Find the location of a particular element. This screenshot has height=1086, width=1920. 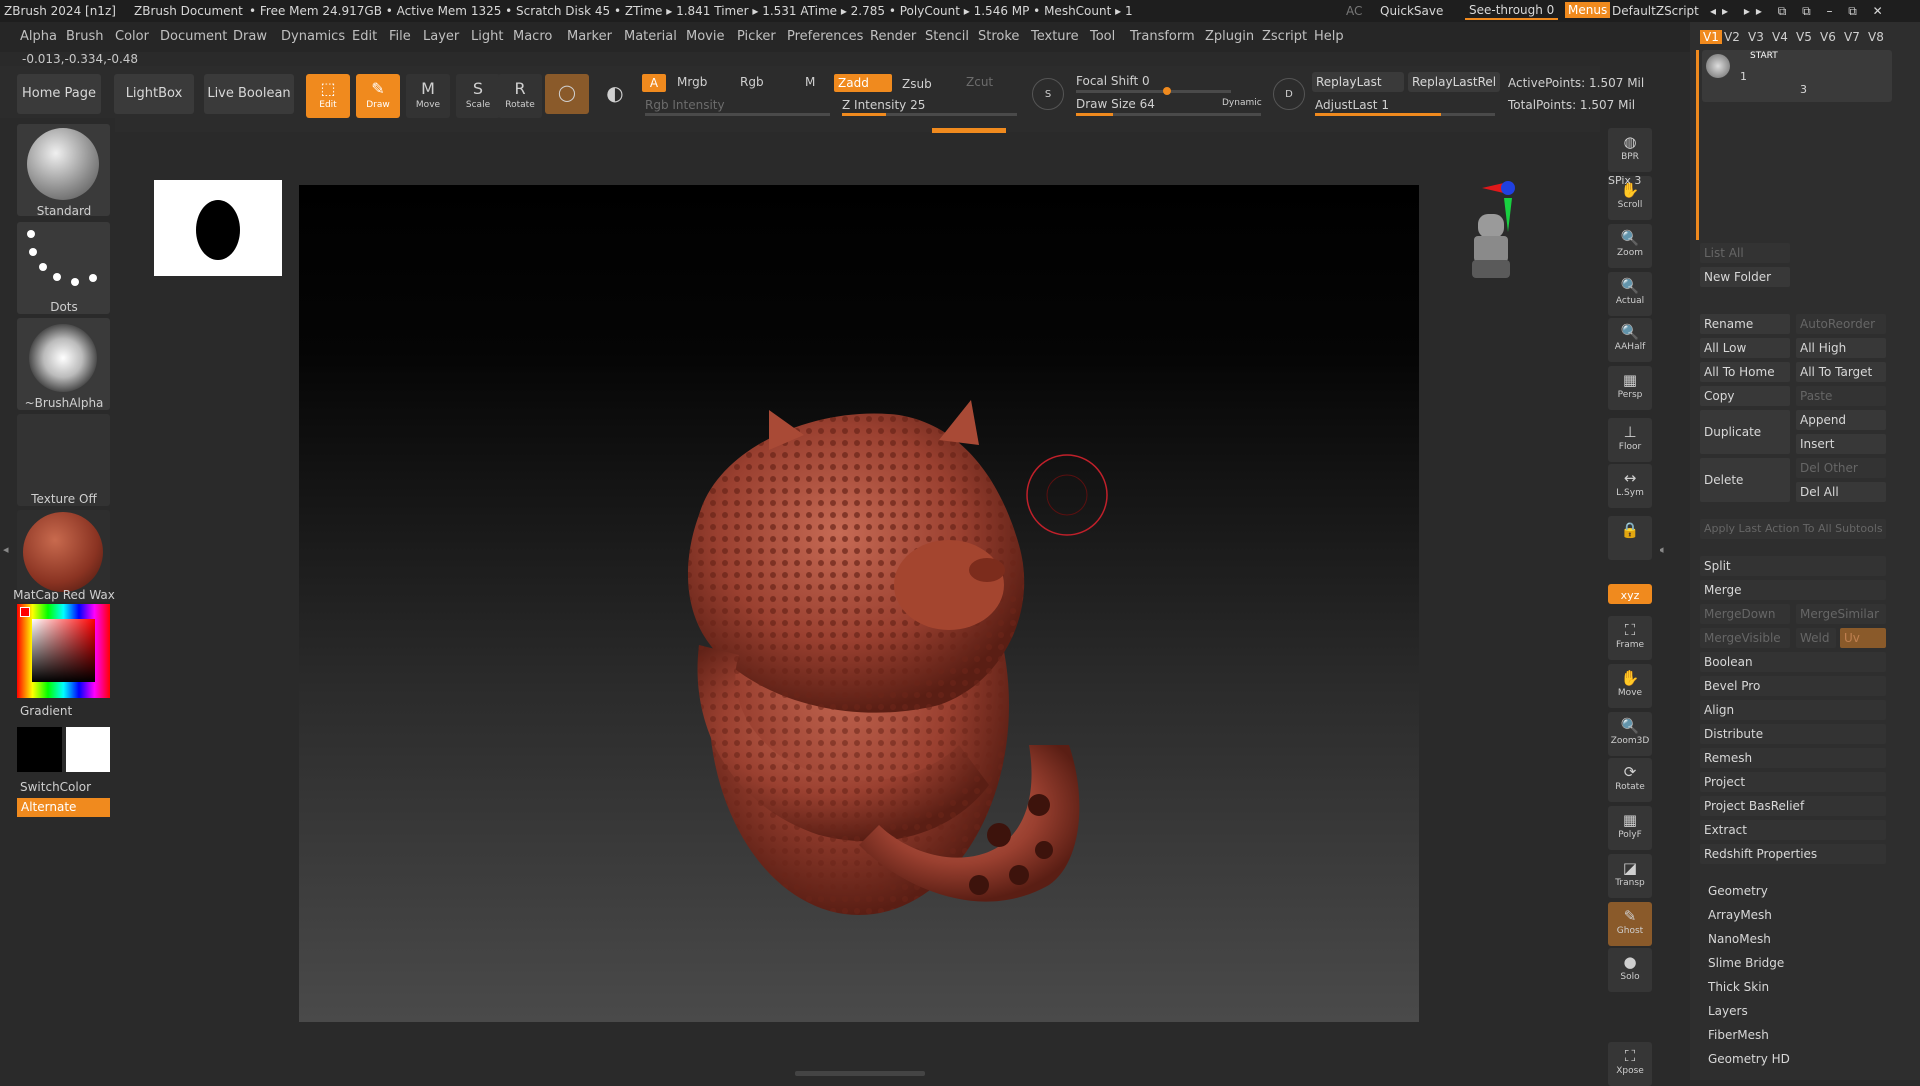

zoom-button: 🔍 Zoom is located at coordinates (1630, 246).